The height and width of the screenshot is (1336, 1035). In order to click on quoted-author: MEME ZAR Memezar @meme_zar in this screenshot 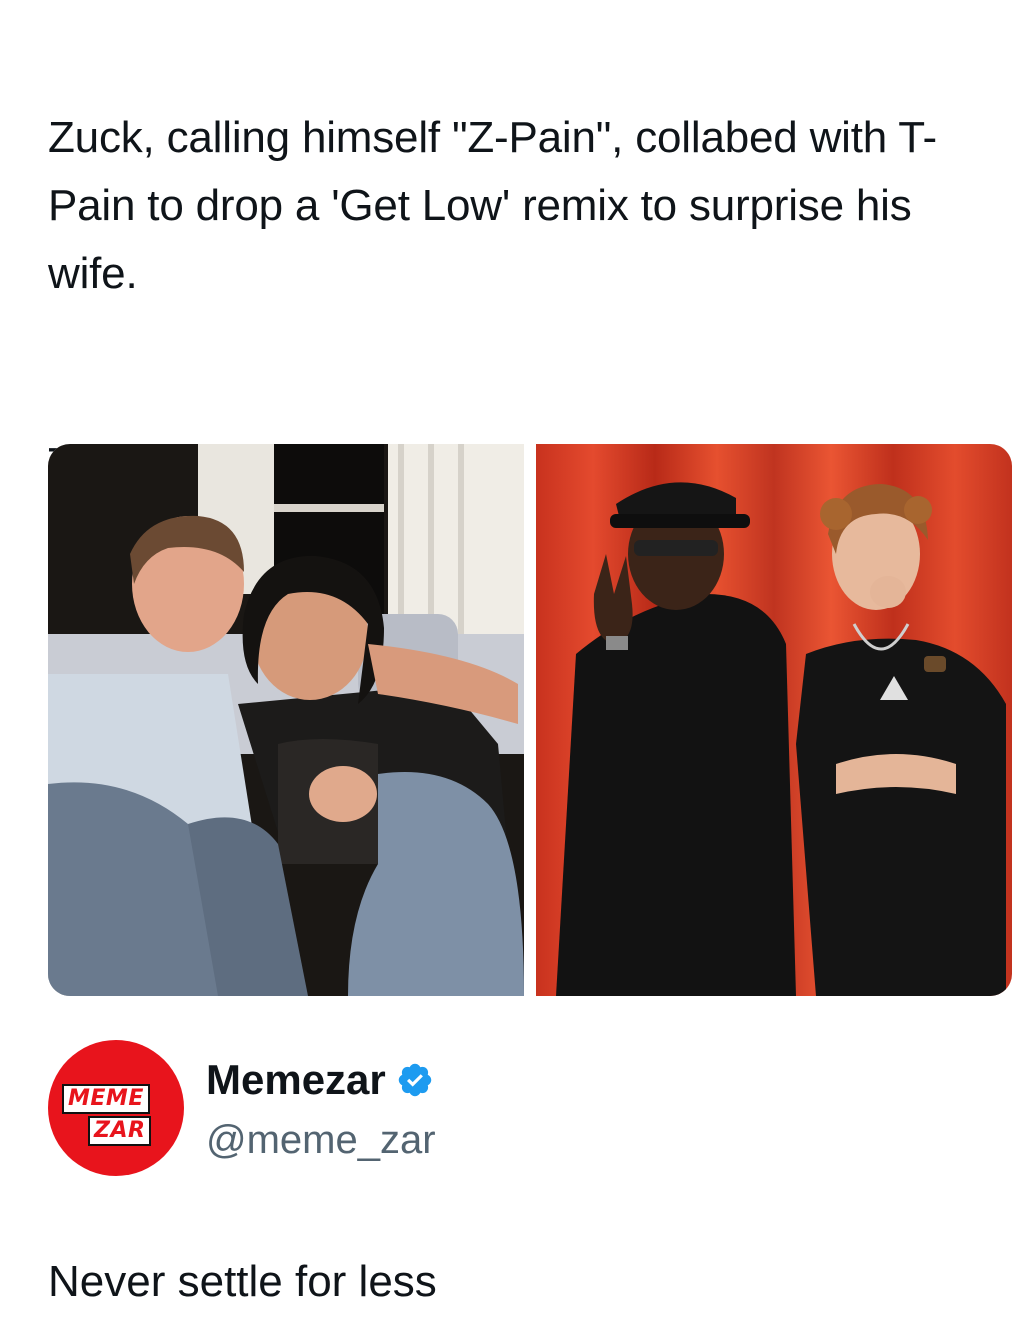, I will do `click(518, 1110)`.